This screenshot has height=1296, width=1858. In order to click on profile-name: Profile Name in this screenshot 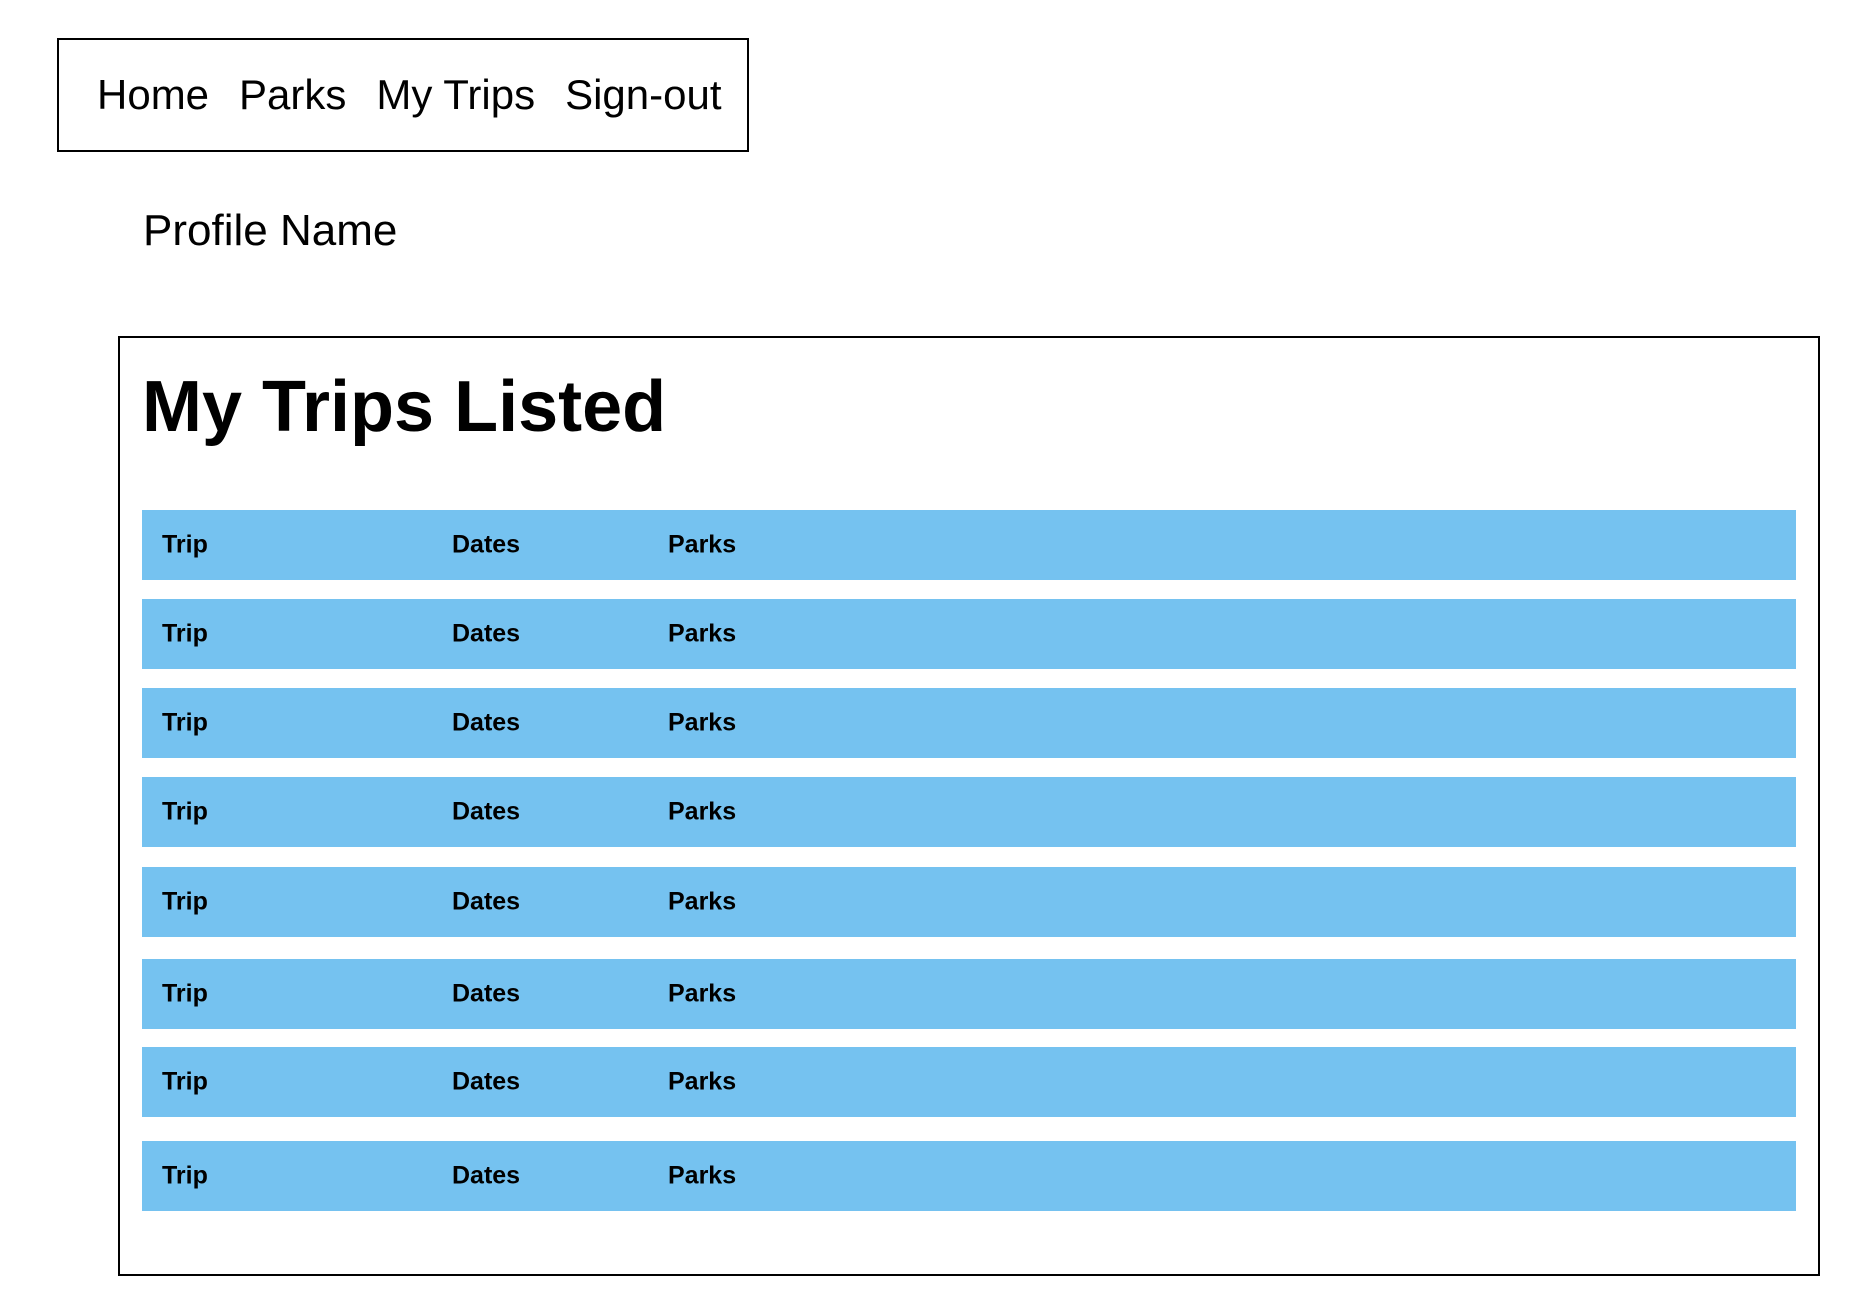, I will do `click(270, 230)`.